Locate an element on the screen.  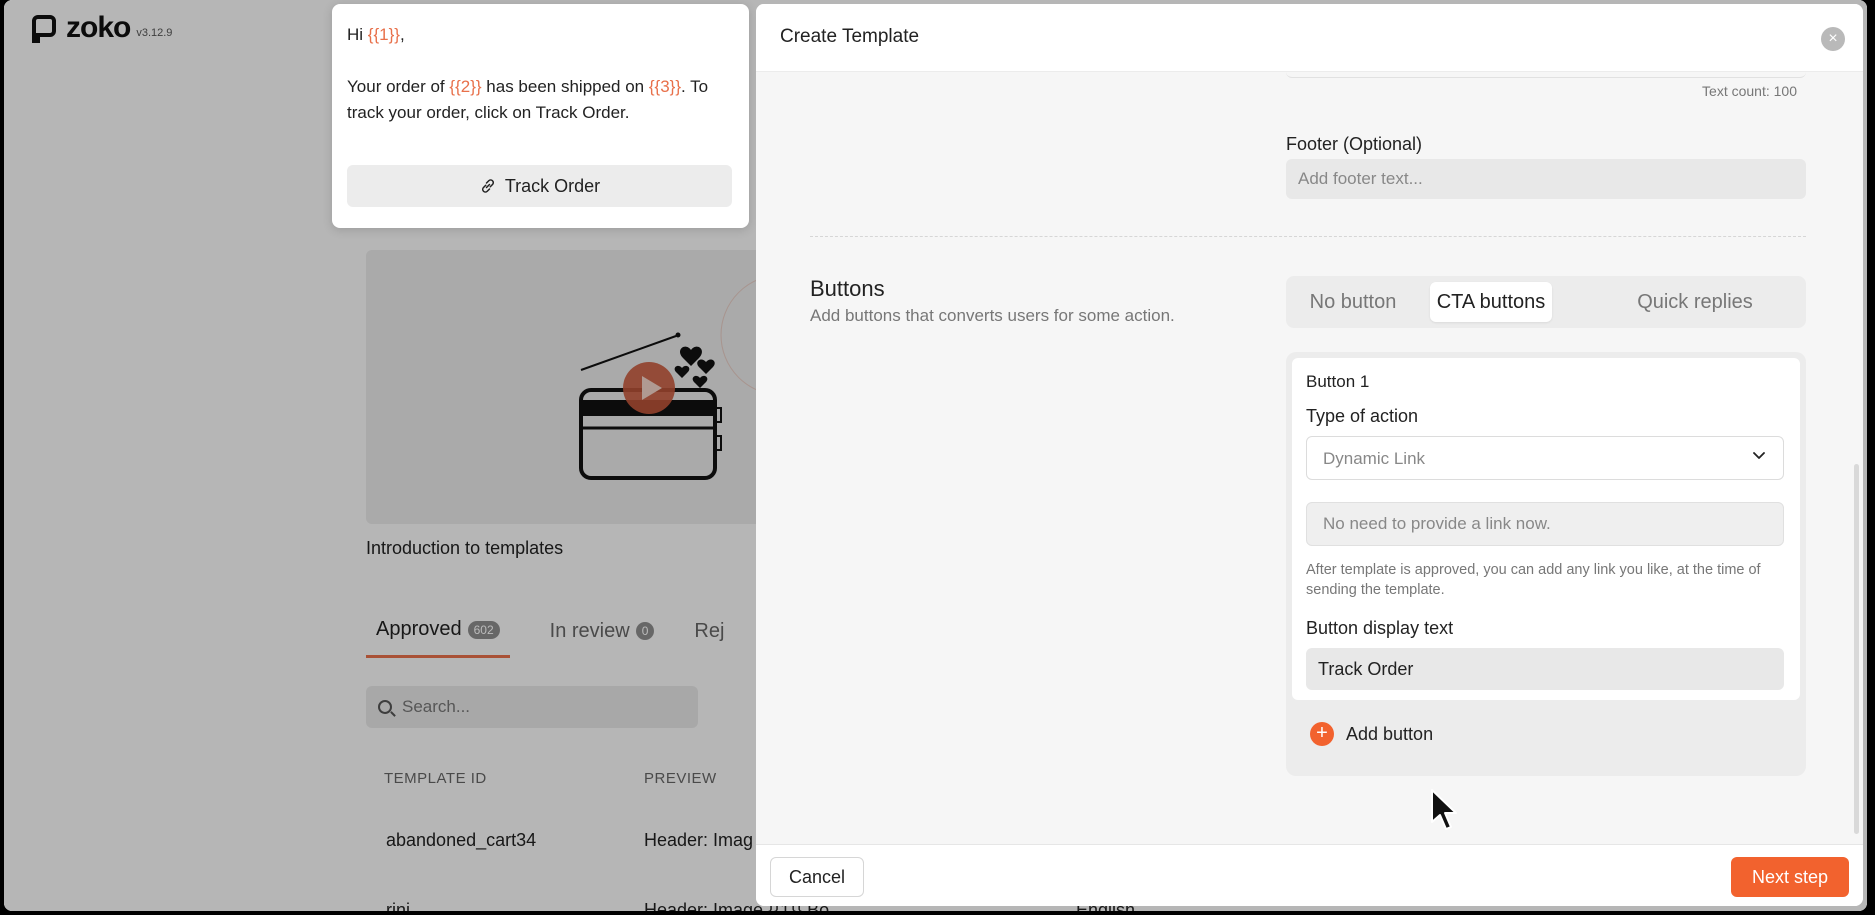
selected-action: Dynamic Link is located at coordinates (1374, 458).